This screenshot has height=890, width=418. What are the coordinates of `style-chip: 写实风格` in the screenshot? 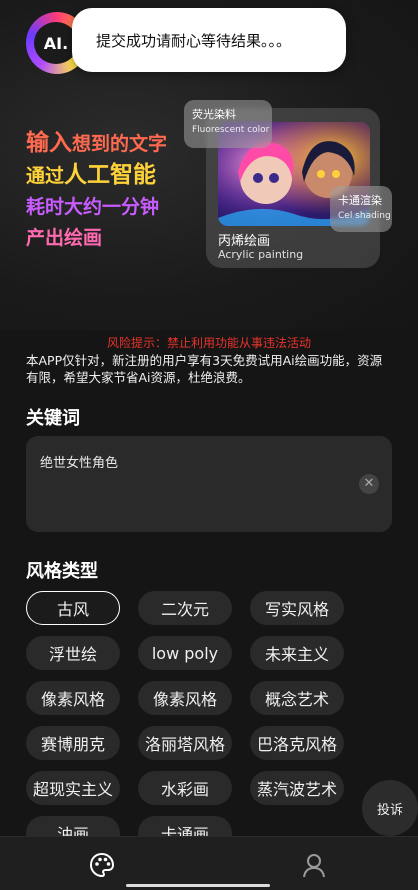 It's located at (297, 608).